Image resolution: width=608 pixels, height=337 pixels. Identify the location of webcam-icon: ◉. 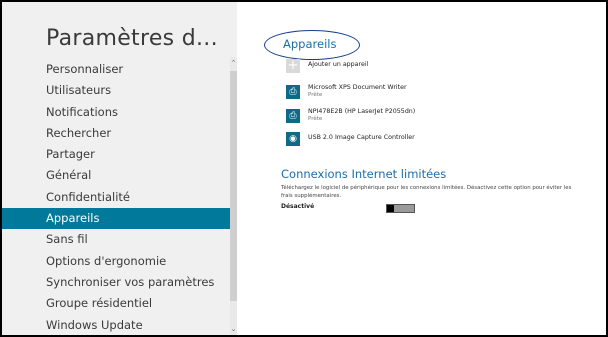
(293, 139).